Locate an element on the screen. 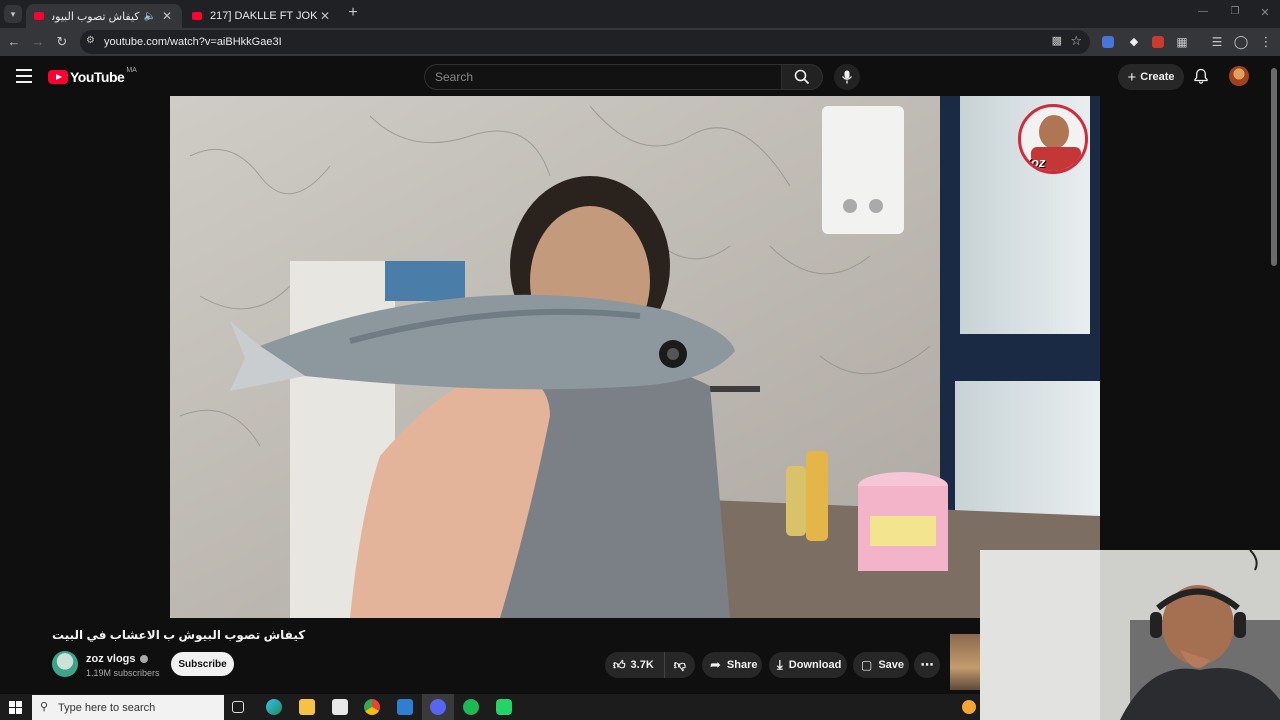 This screenshot has width=1280, height=720. tab-audio-icon: 🔈 is located at coordinates (150, 16).